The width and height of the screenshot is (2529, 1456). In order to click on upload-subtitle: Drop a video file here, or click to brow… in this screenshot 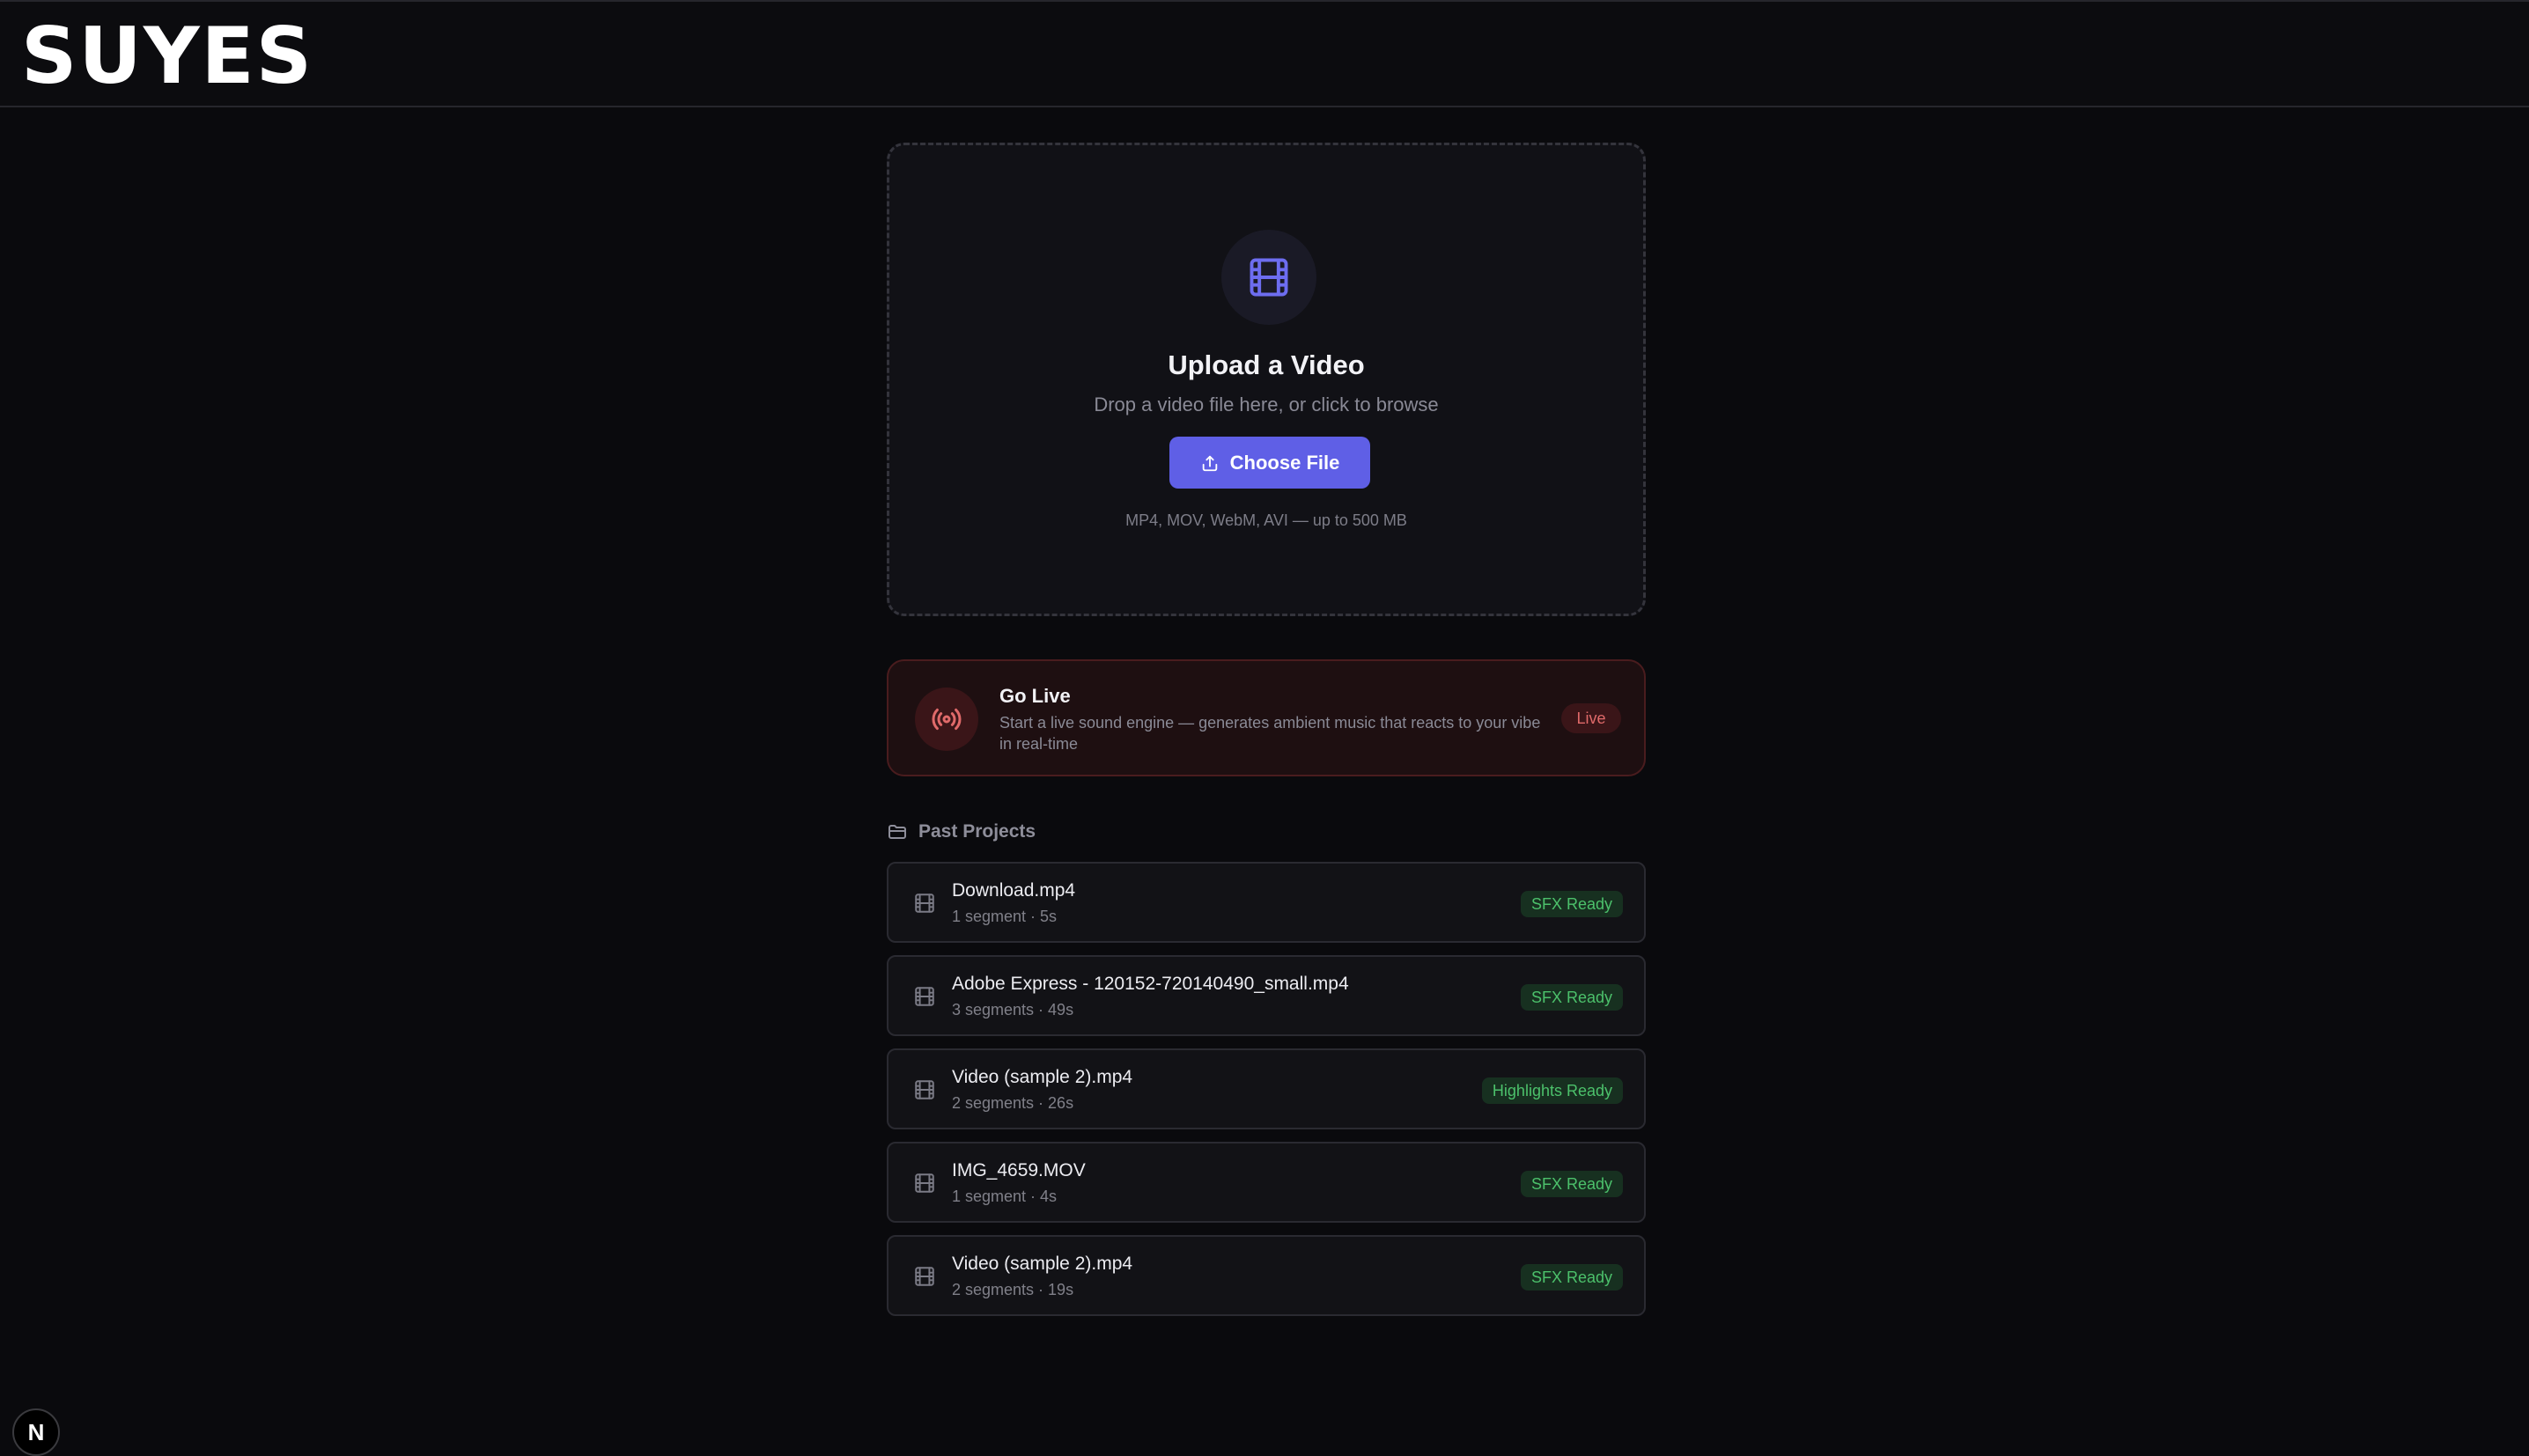, I will do `click(1267, 404)`.